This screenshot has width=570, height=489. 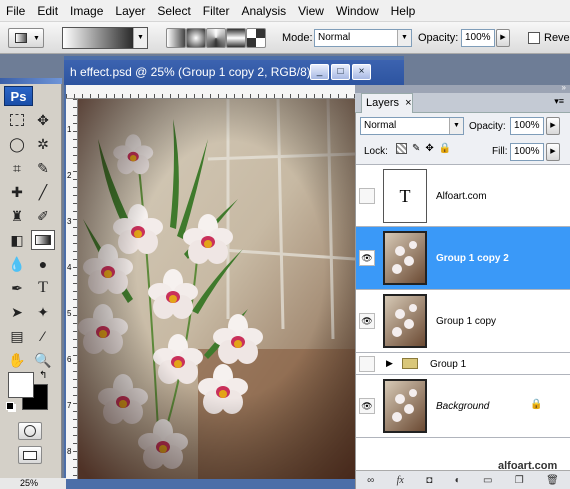 I want to click on default-colors-icon, so click(x=10, y=406).